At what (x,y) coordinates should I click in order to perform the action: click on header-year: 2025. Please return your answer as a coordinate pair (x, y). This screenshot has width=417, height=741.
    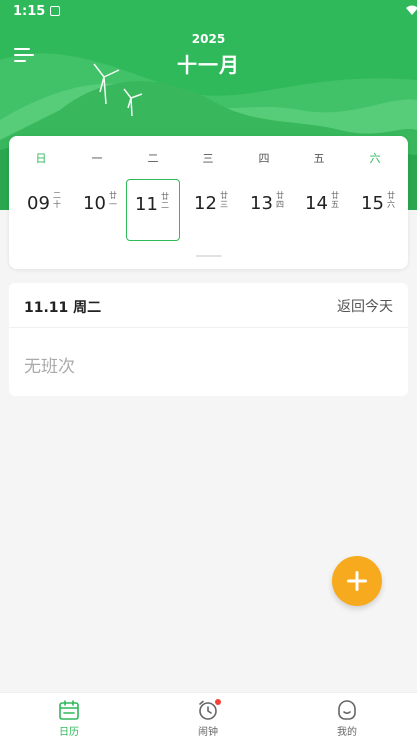
    Looking at the image, I should click on (208, 39).